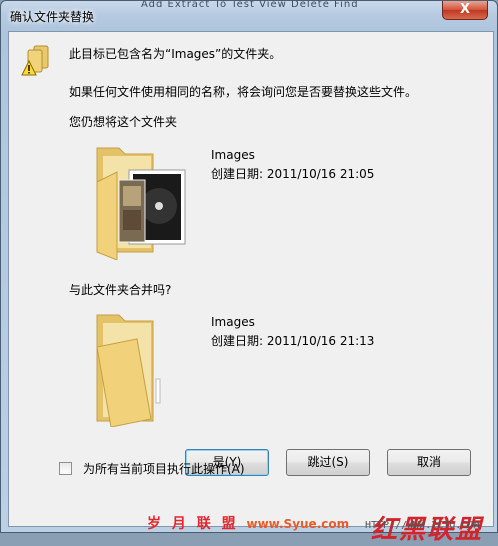  What do you see at coordinates (193, 524) in the screenshot?
I see `watermark-site-cn: 岁 月 联 盟` at bounding box center [193, 524].